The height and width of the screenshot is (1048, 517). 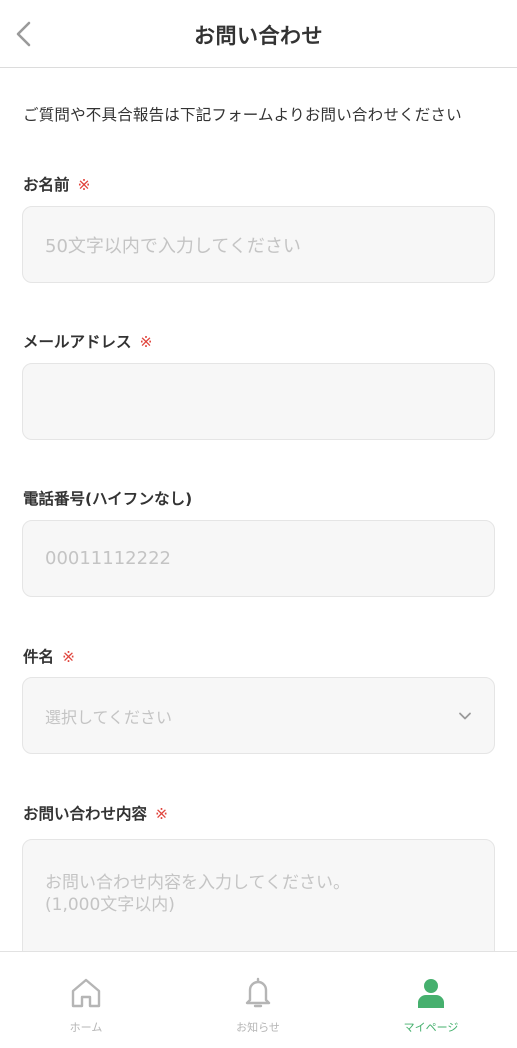 What do you see at coordinates (39, 657) in the screenshot?
I see `subject-label-text: 件名` at bounding box center [39, 657].